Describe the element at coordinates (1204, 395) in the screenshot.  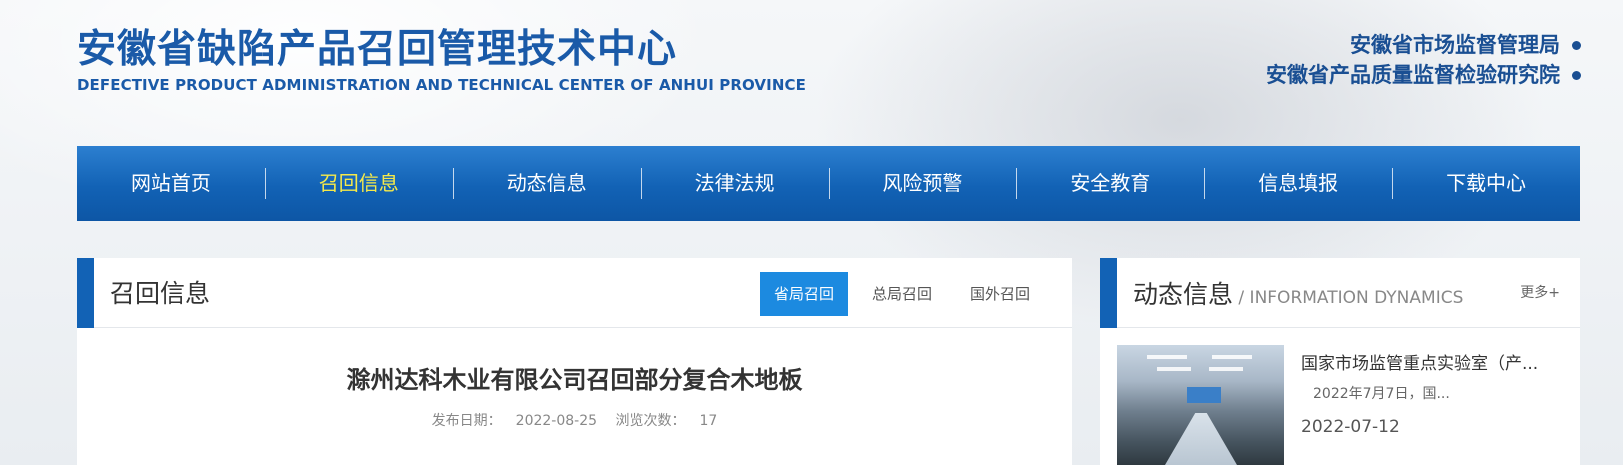
I see `screen-shape` at that location.